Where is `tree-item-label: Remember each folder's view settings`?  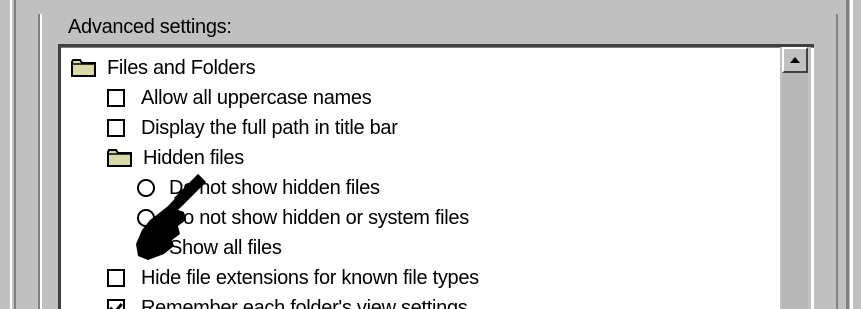
tree-item-label: Remember each folder's view settings is located at coordinates (304, 303).